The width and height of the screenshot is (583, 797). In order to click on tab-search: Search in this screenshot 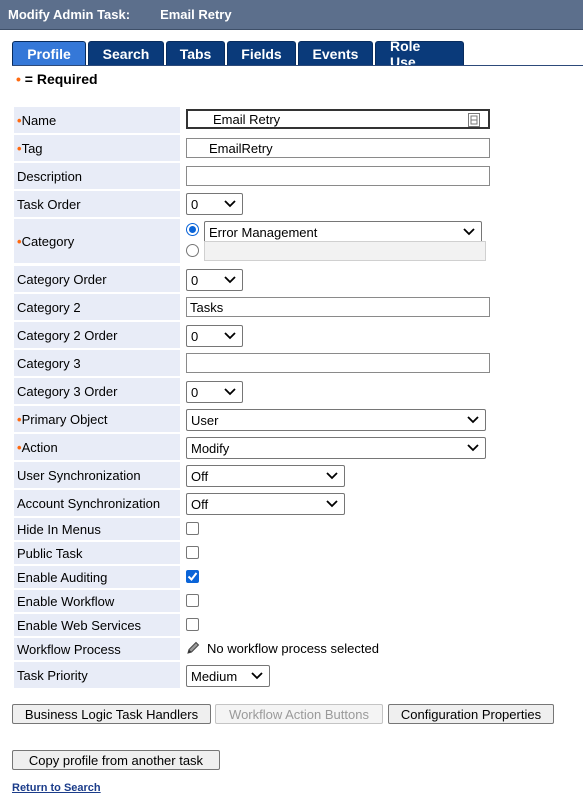, I will do `click(126, 53)`.